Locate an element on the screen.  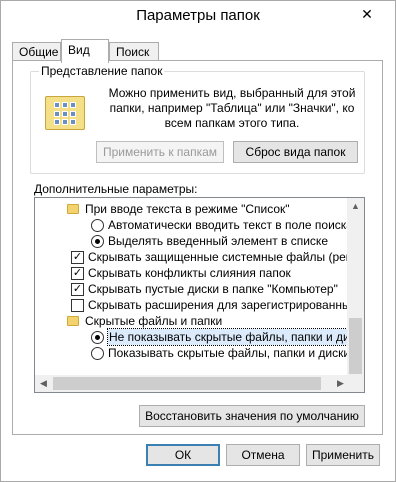
close-icon: ✕ is located at coordinates (367, 13).